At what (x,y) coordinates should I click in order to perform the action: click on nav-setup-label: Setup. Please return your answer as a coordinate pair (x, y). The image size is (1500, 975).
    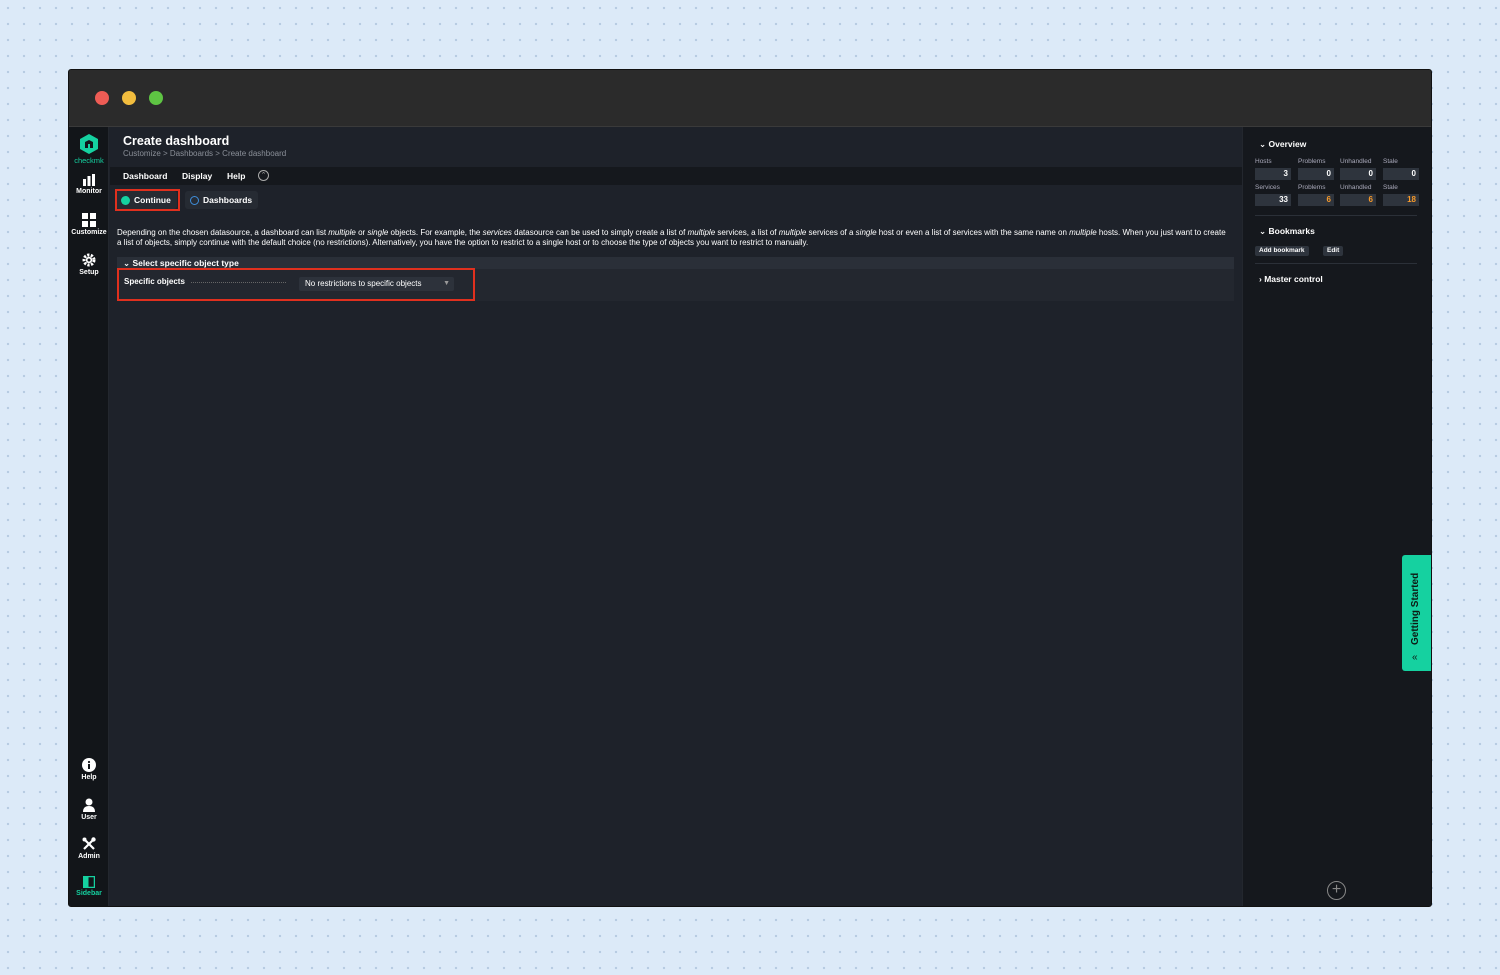
    Looking at the image, I should click on (89, 272).